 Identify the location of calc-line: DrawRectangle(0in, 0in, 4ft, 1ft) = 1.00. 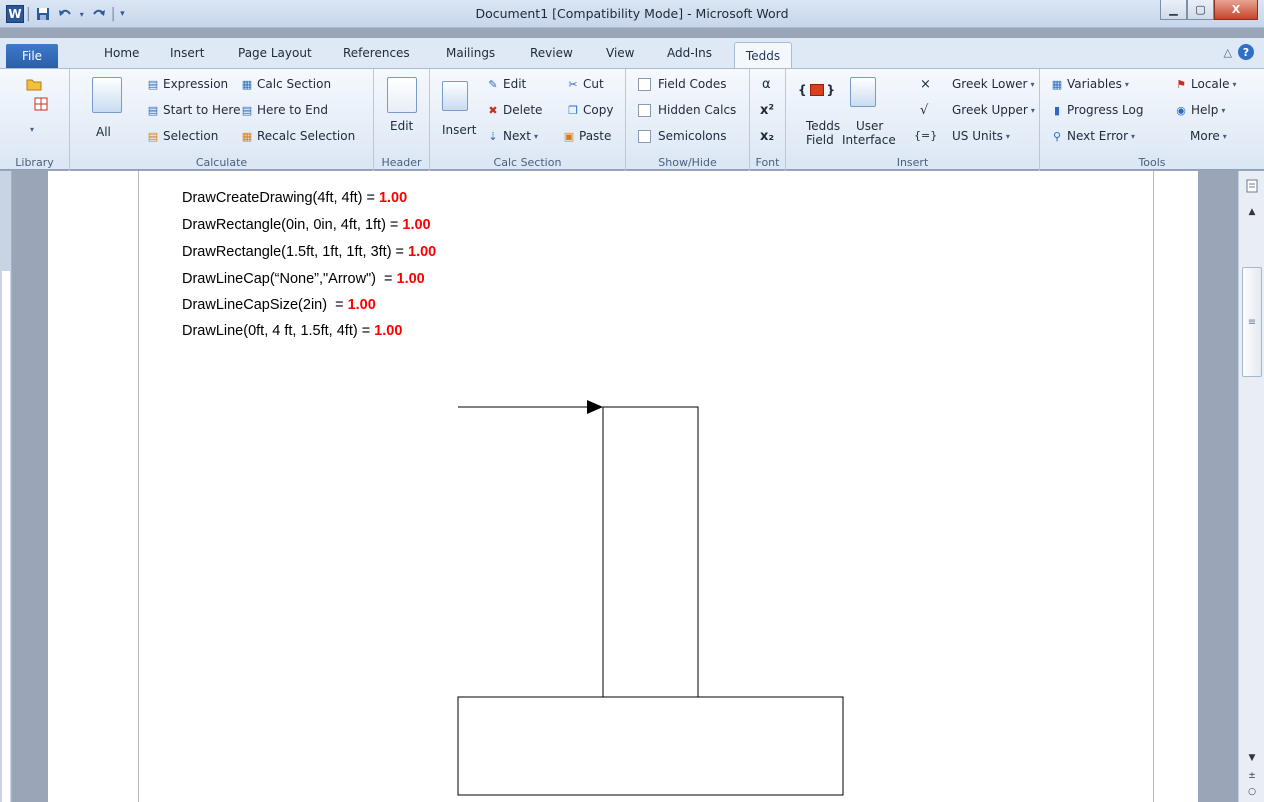
(306, 225).